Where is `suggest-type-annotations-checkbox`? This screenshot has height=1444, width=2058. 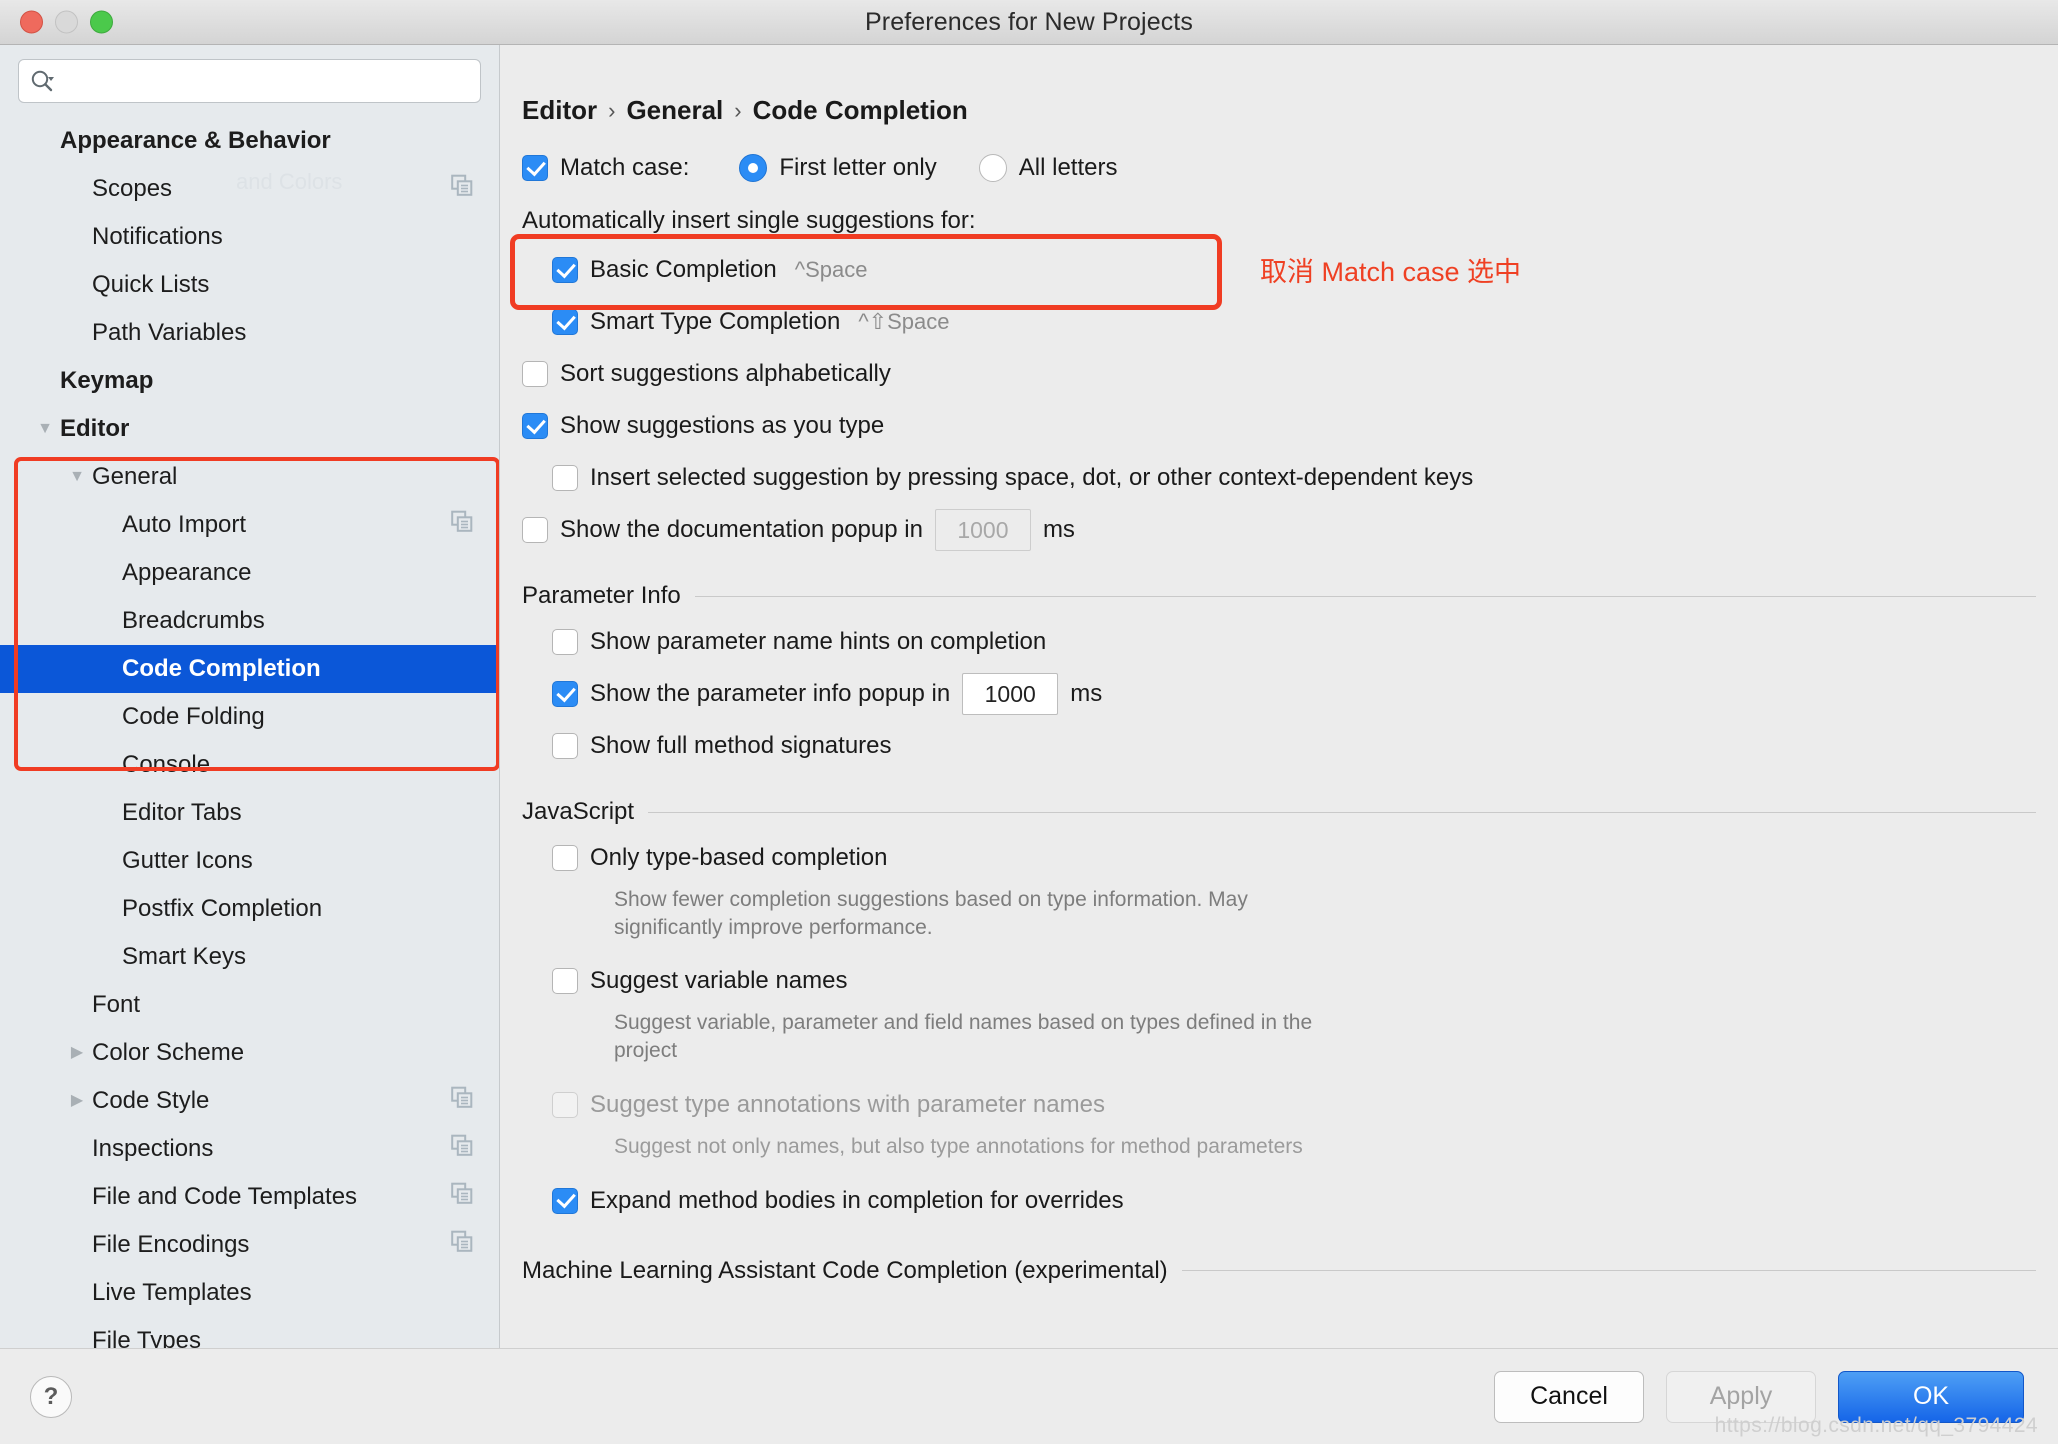 suggest-type-annotations-checkbox is located at coordinates (565, 1104).